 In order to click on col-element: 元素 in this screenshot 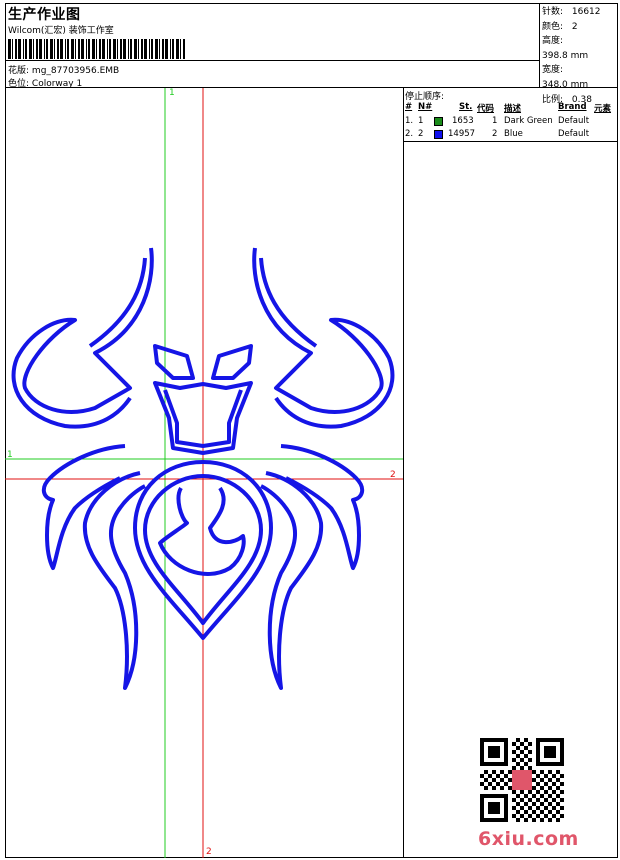, I will do `click(603, 109)`.